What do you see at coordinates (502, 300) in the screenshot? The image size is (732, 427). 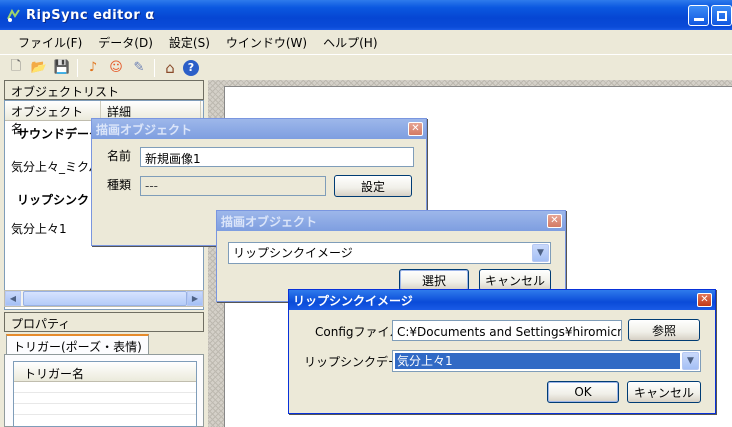 I see `dialog-title: リップシンクイメージ` at bounding box center [502, 300].